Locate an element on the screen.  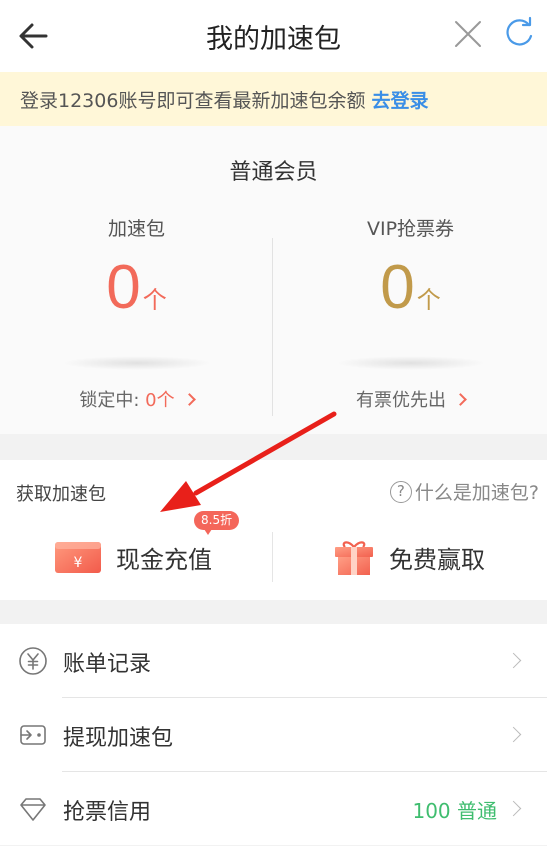
diamond-icon is located at coordinates (33, 809).